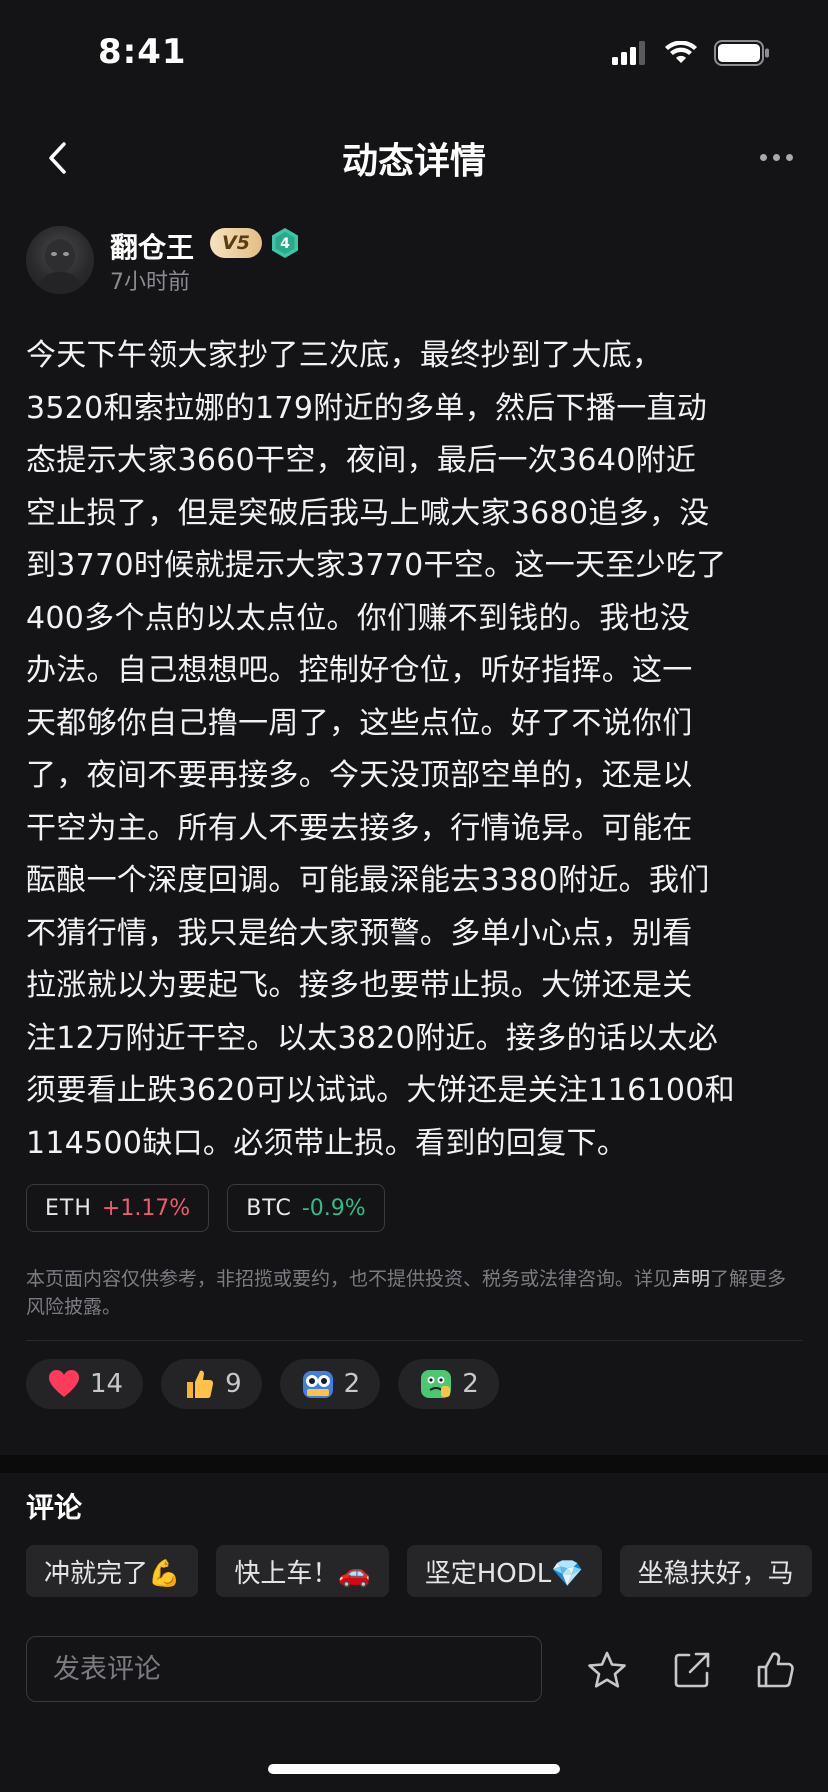  I want to click on ticker-change: -0.9%, so click(333, 1208).